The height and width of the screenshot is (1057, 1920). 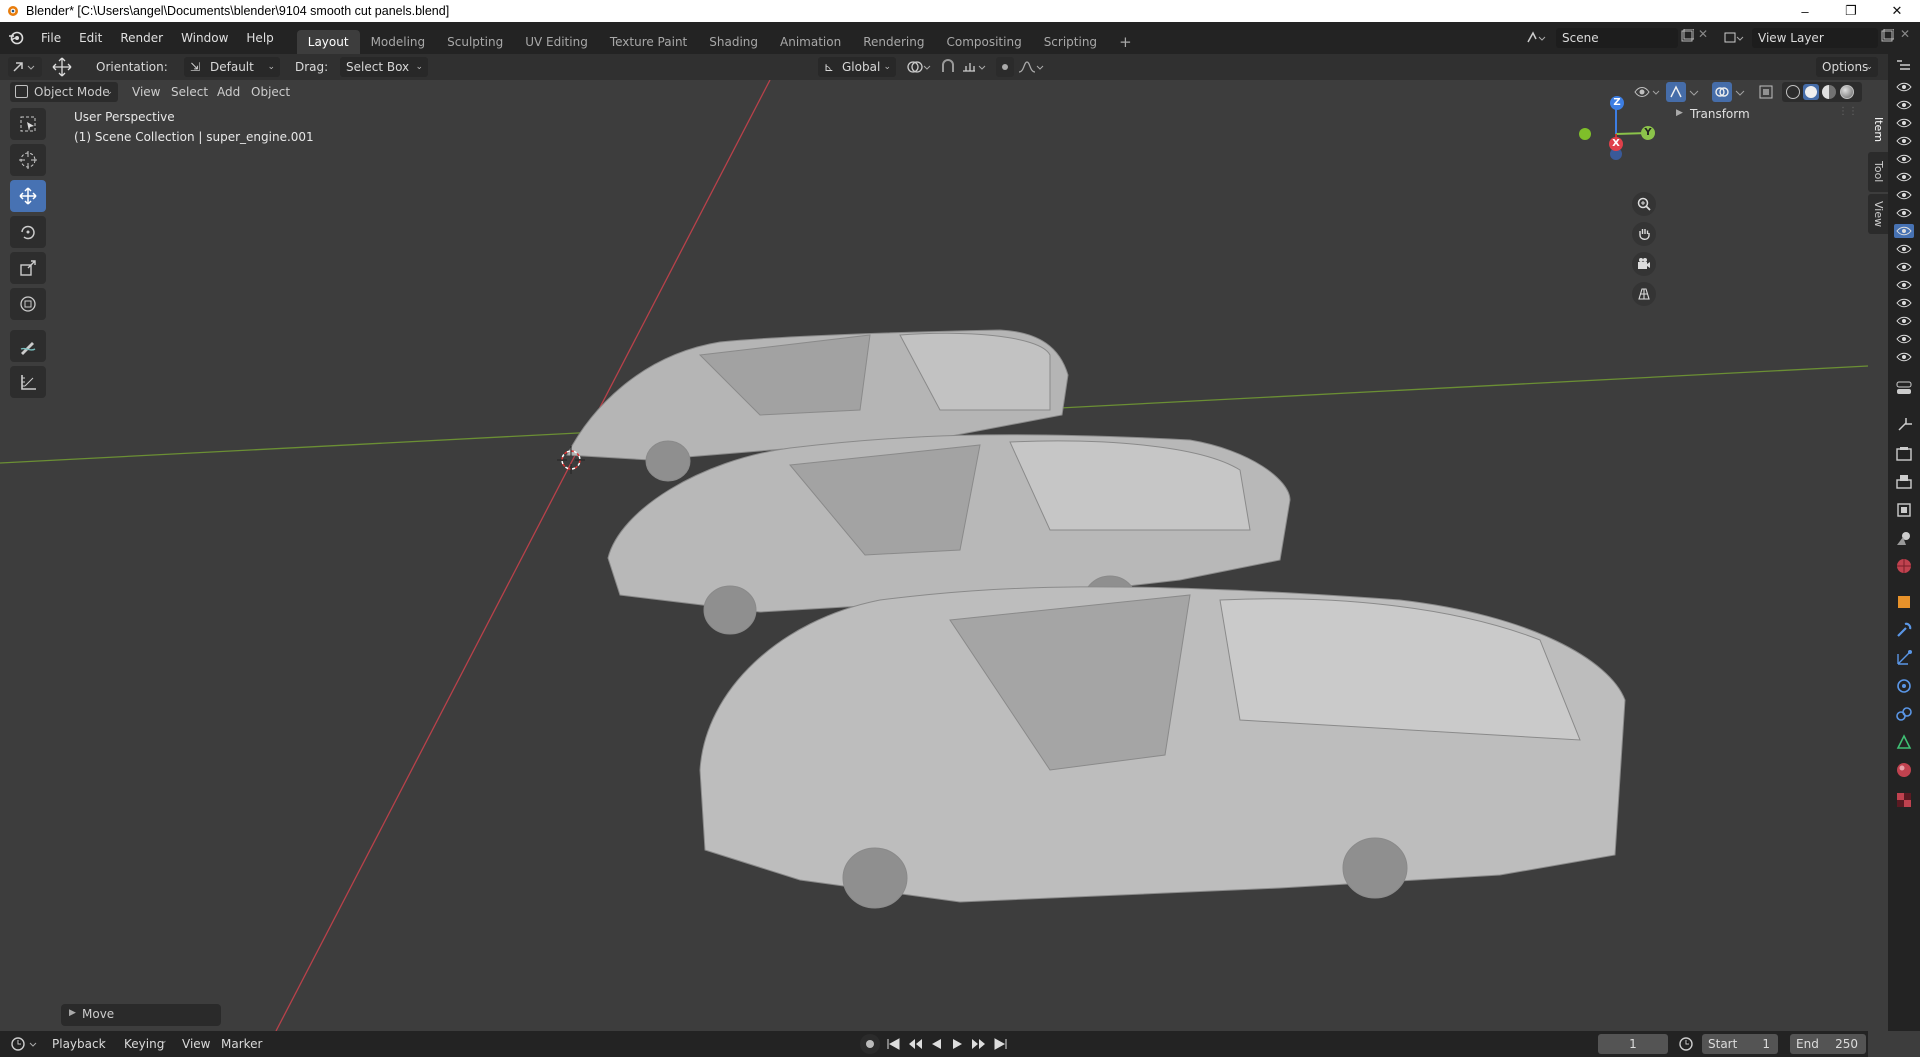 I want to click on editor-type-icon, so click(x=25, y=67).